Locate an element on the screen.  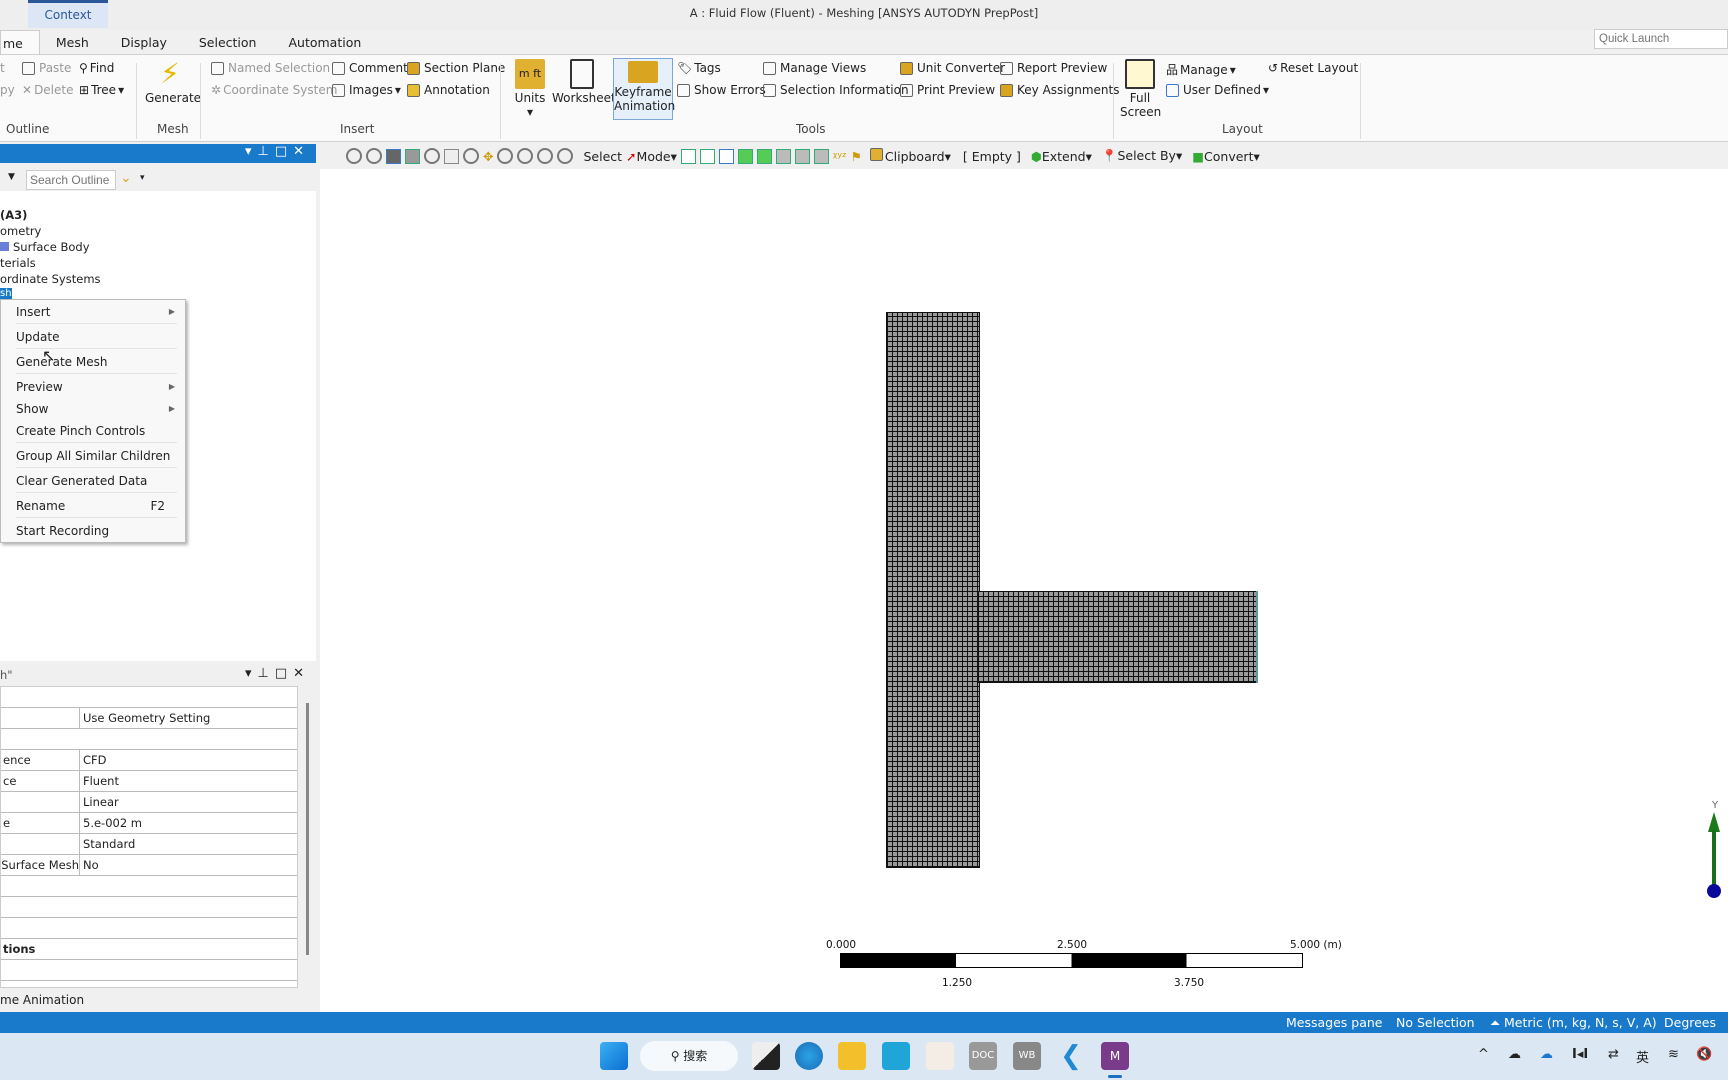
images-button: Images ▾ is located at coordinates (366, 90).